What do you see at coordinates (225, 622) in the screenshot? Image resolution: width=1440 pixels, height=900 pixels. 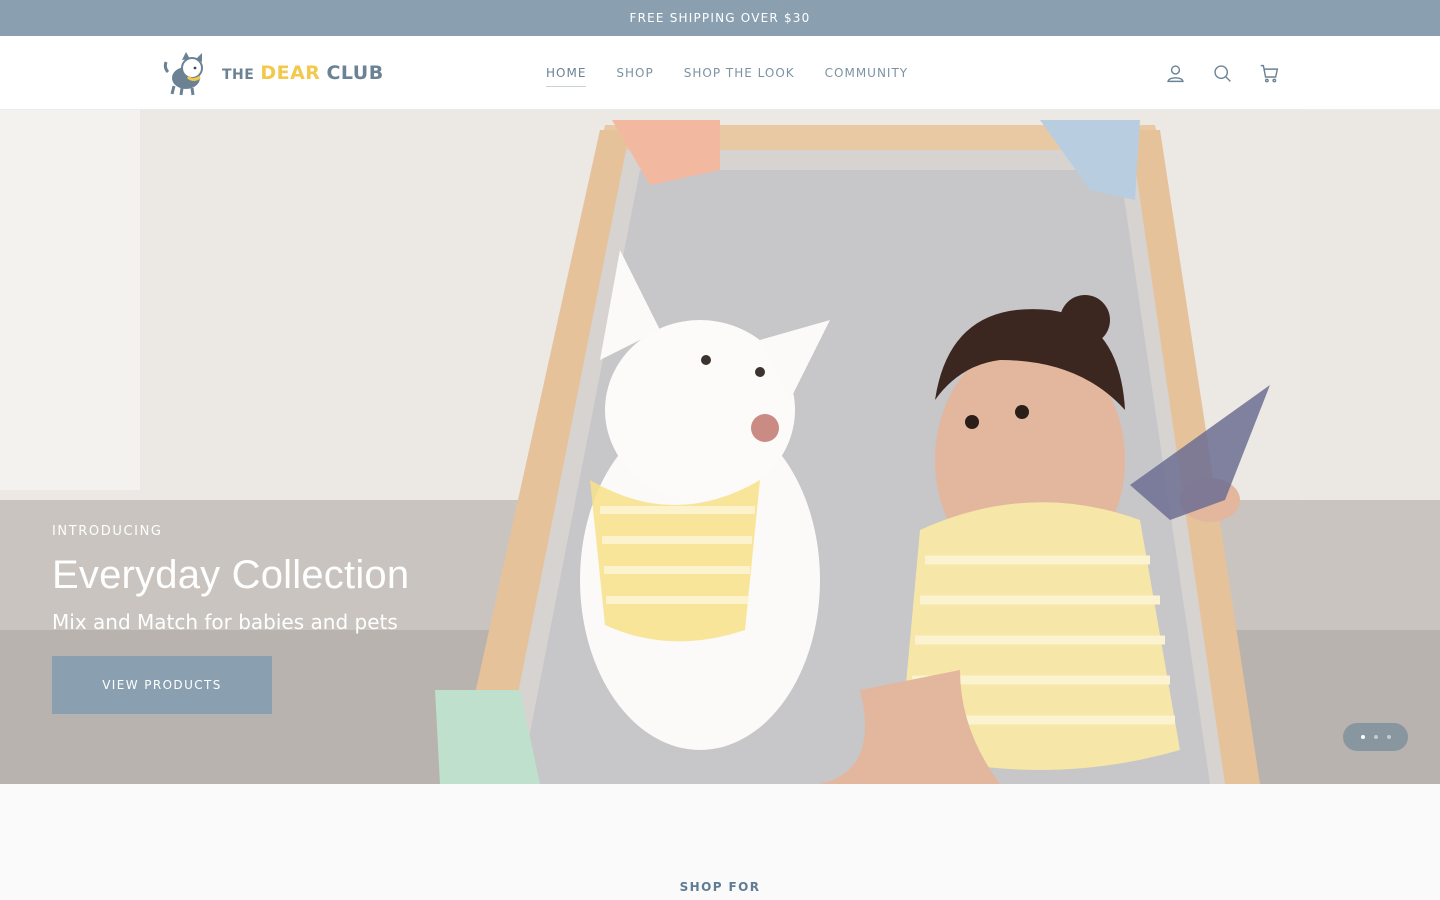 I see `hero-subtitle: Mix and Match for babies and pets` at bounding box center [225, 622].